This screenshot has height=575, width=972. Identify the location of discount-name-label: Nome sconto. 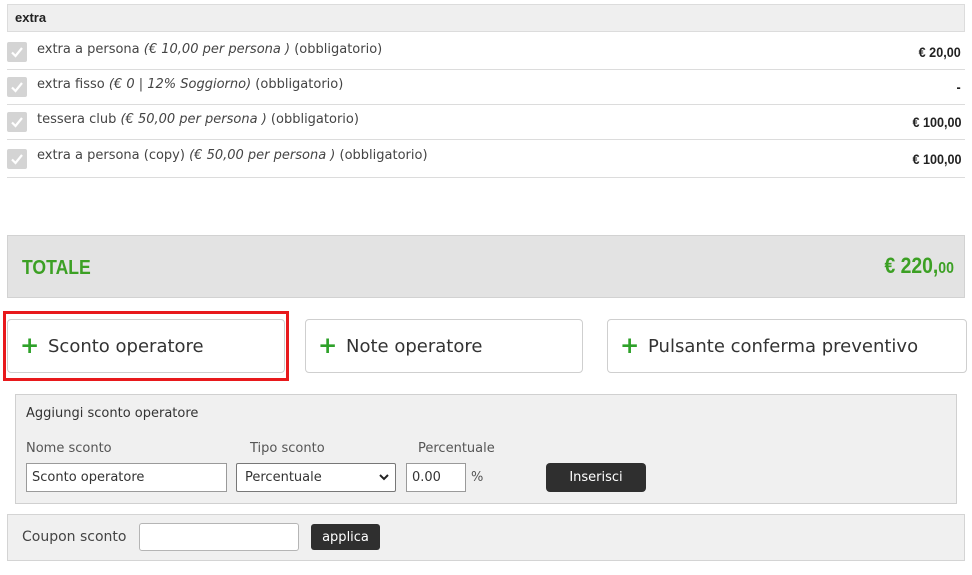
(69, 448).